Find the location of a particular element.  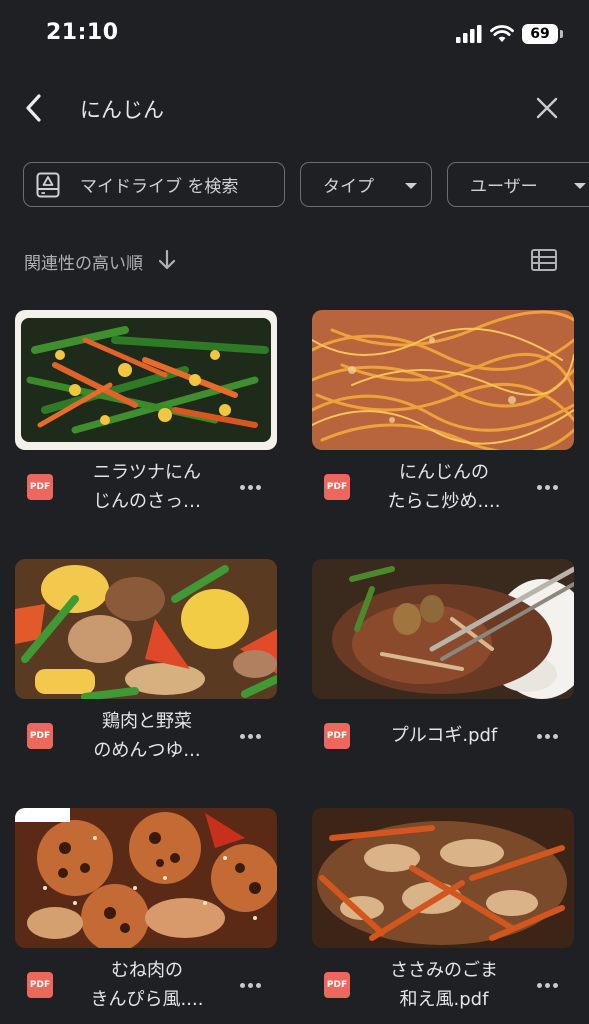

chevron-left-icon is located at coordinates (33, 108).